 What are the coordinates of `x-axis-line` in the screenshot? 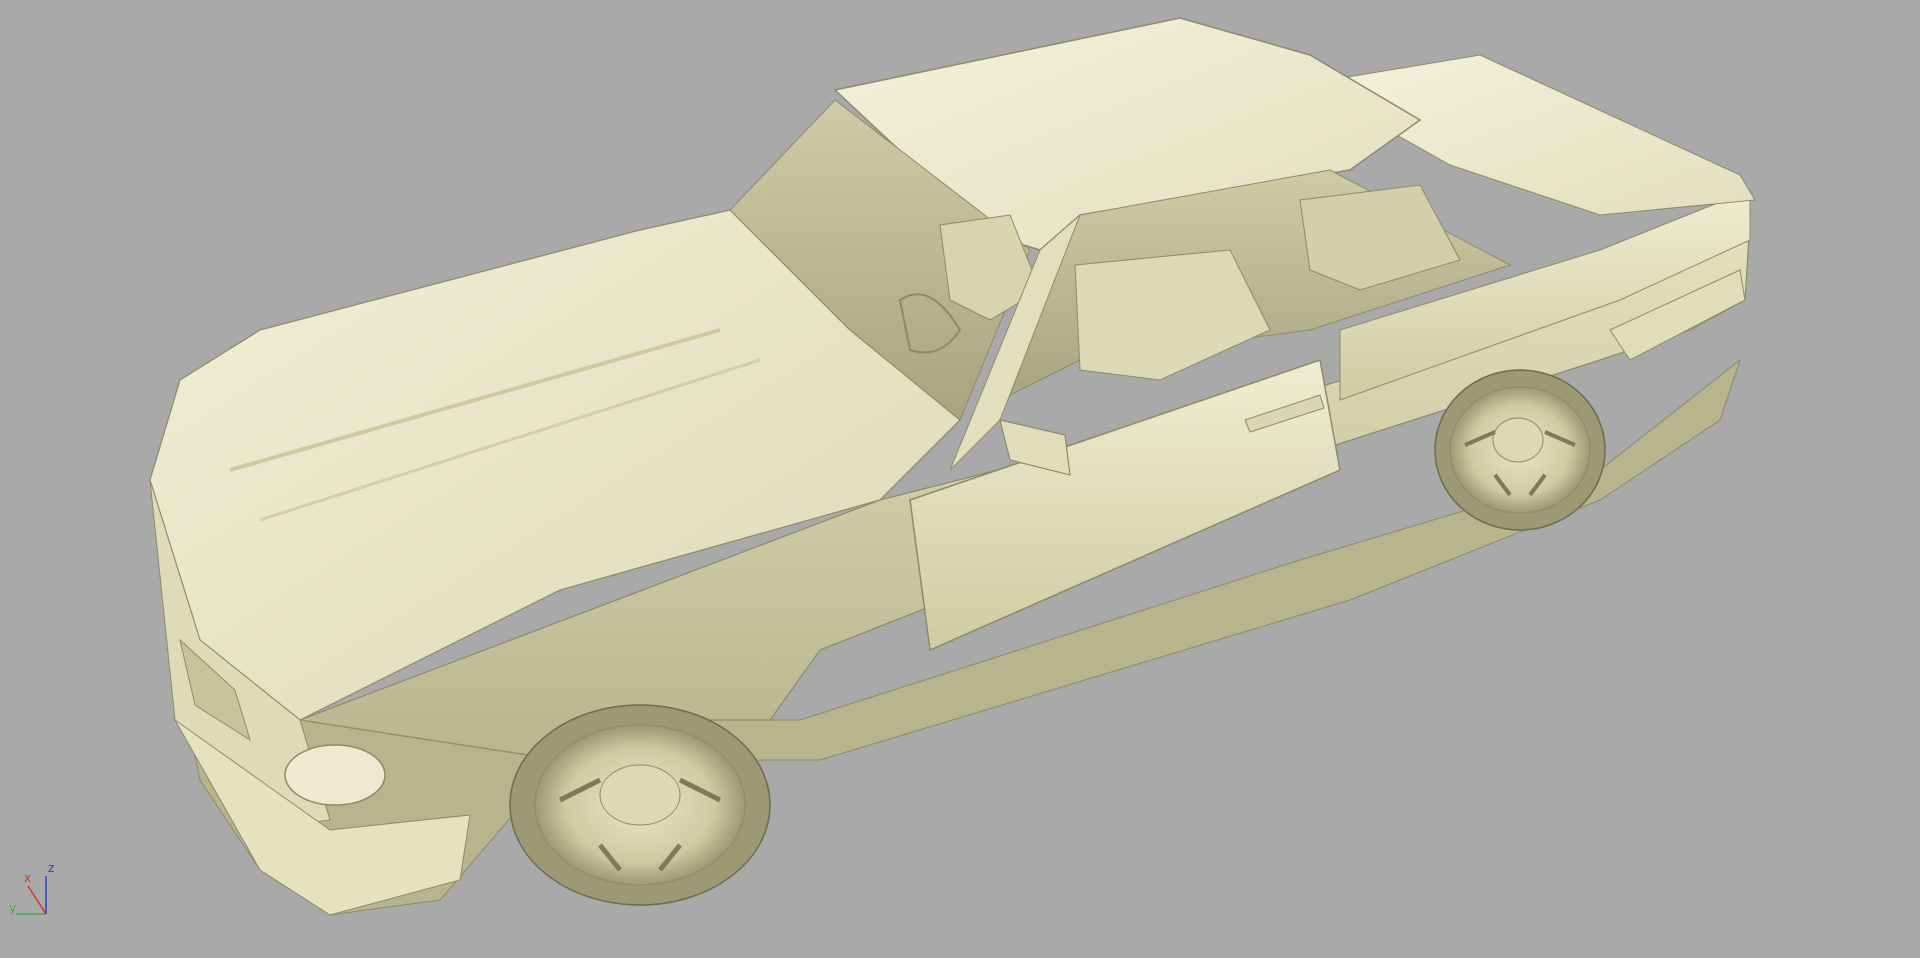 It's located at (37, 900).